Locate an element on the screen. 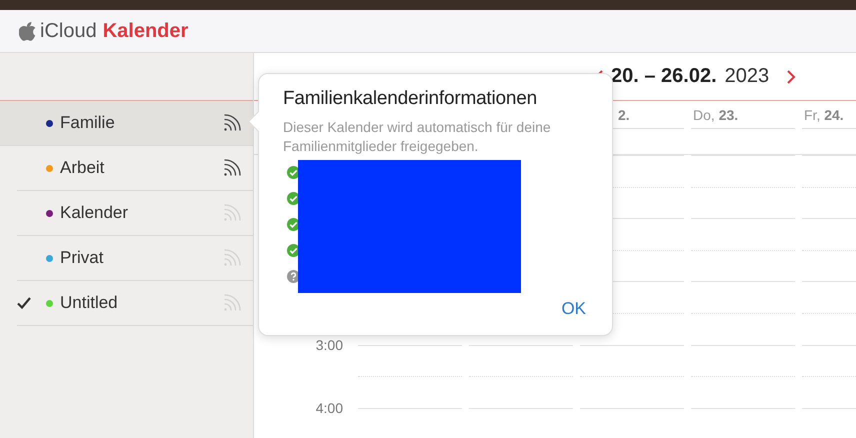  calendar-name: Privat is located at coordinates (82, 258).